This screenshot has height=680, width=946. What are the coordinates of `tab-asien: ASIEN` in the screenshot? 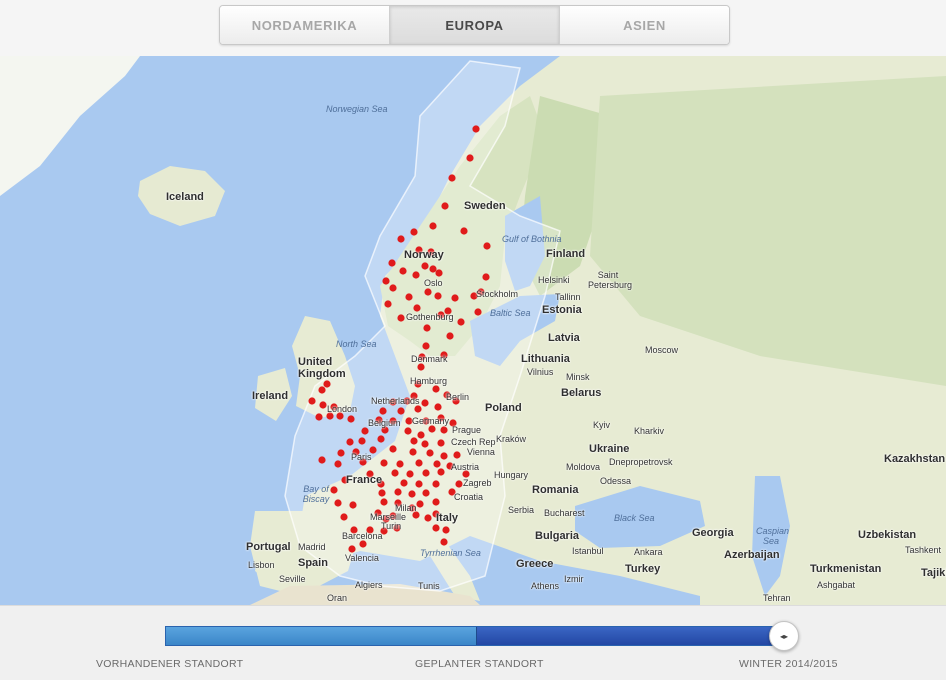 It's located at (644, 25).